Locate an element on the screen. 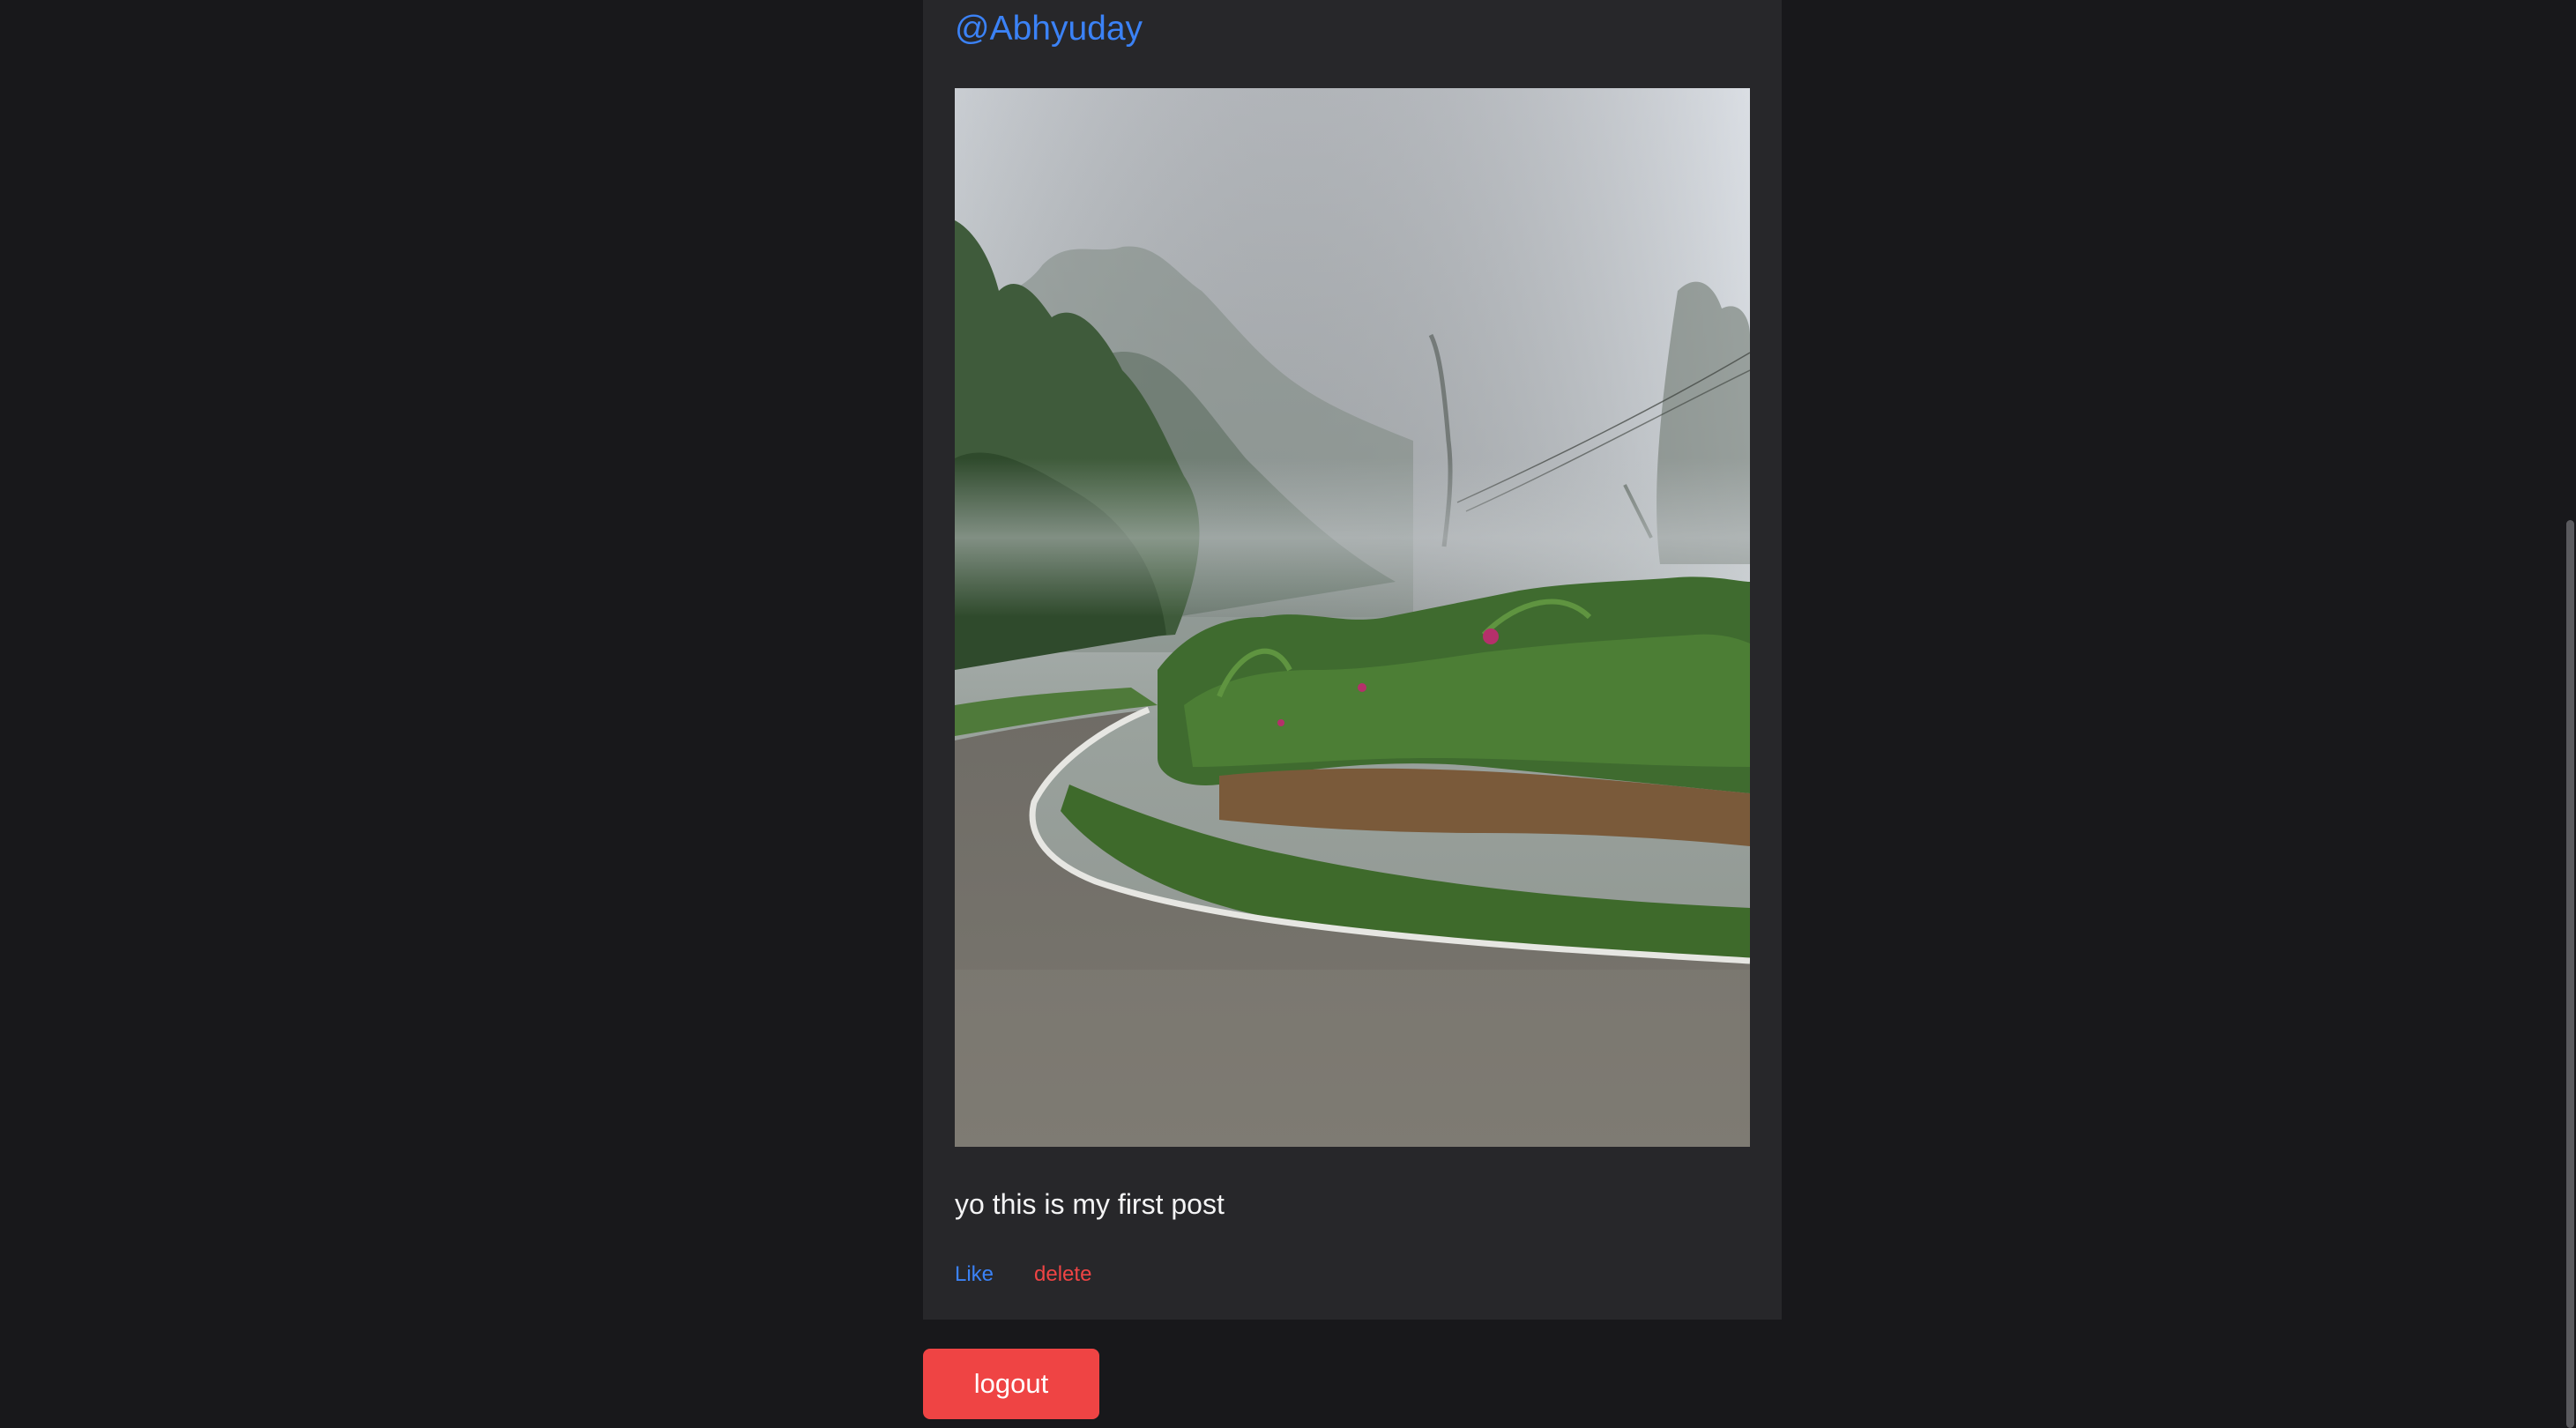  like-button: Like is located at coordinates (975, 1274).